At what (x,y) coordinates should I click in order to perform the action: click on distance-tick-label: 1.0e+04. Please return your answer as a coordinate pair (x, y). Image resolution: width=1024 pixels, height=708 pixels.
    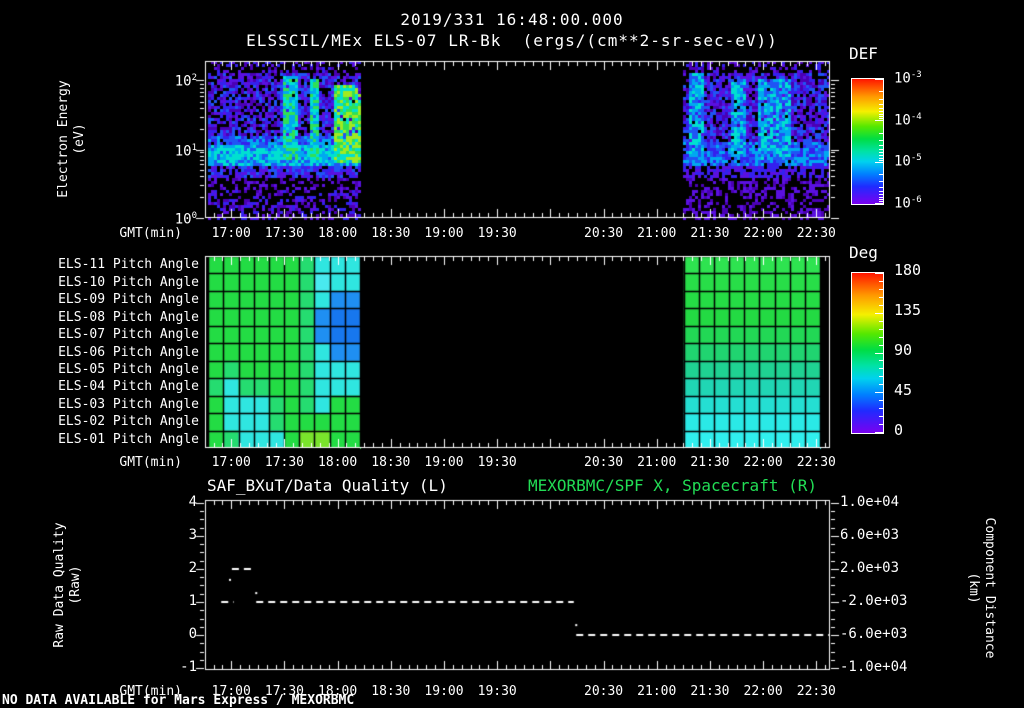
    Looking at the image, I should click on (870, 502).